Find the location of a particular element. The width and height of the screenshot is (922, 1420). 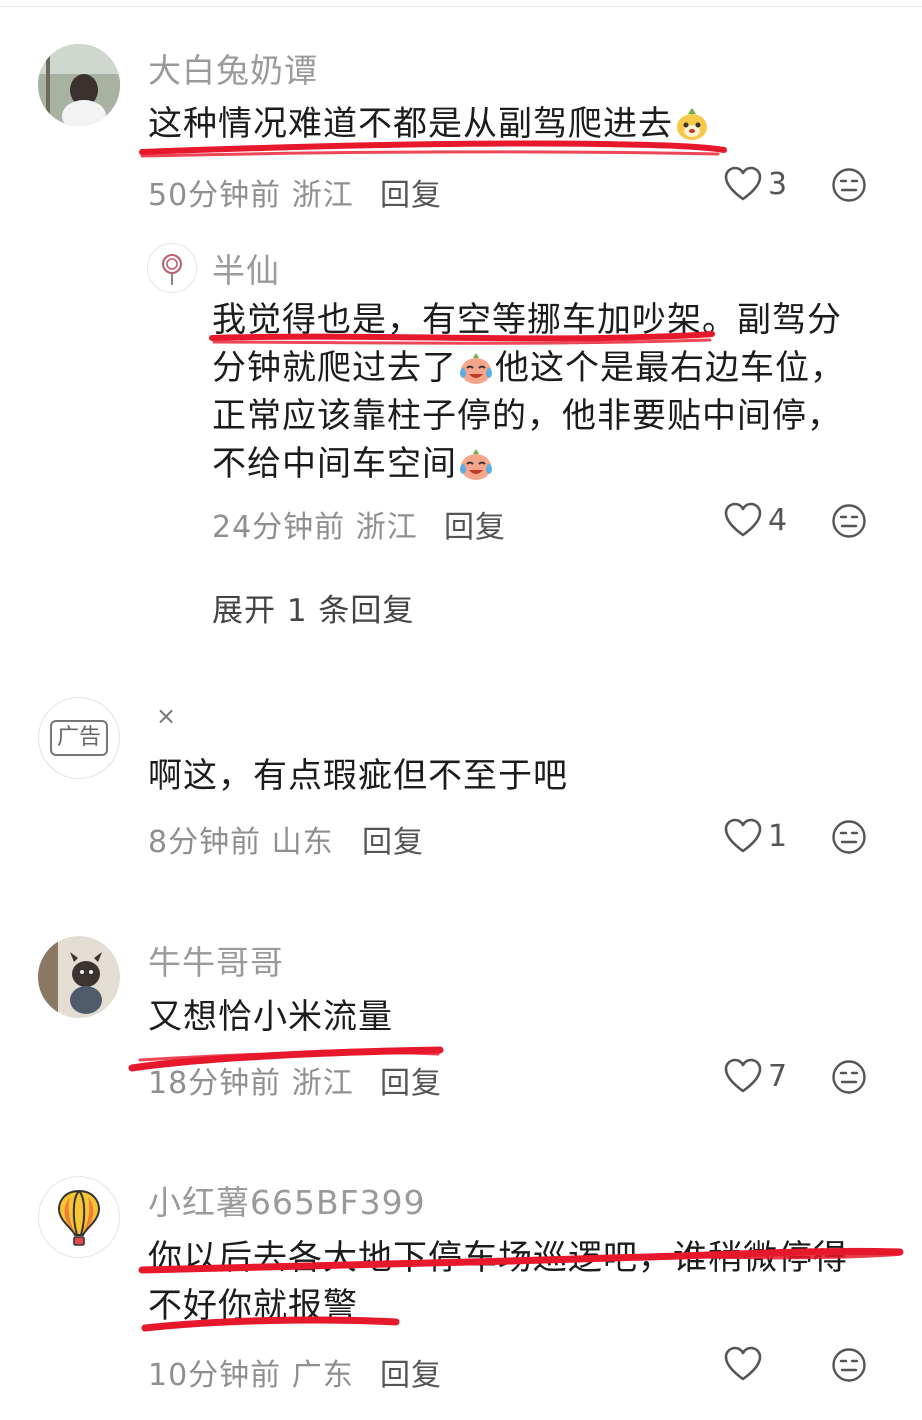

comment-meta: 50分钟前 浙江 is located at coordinates (251, 192).